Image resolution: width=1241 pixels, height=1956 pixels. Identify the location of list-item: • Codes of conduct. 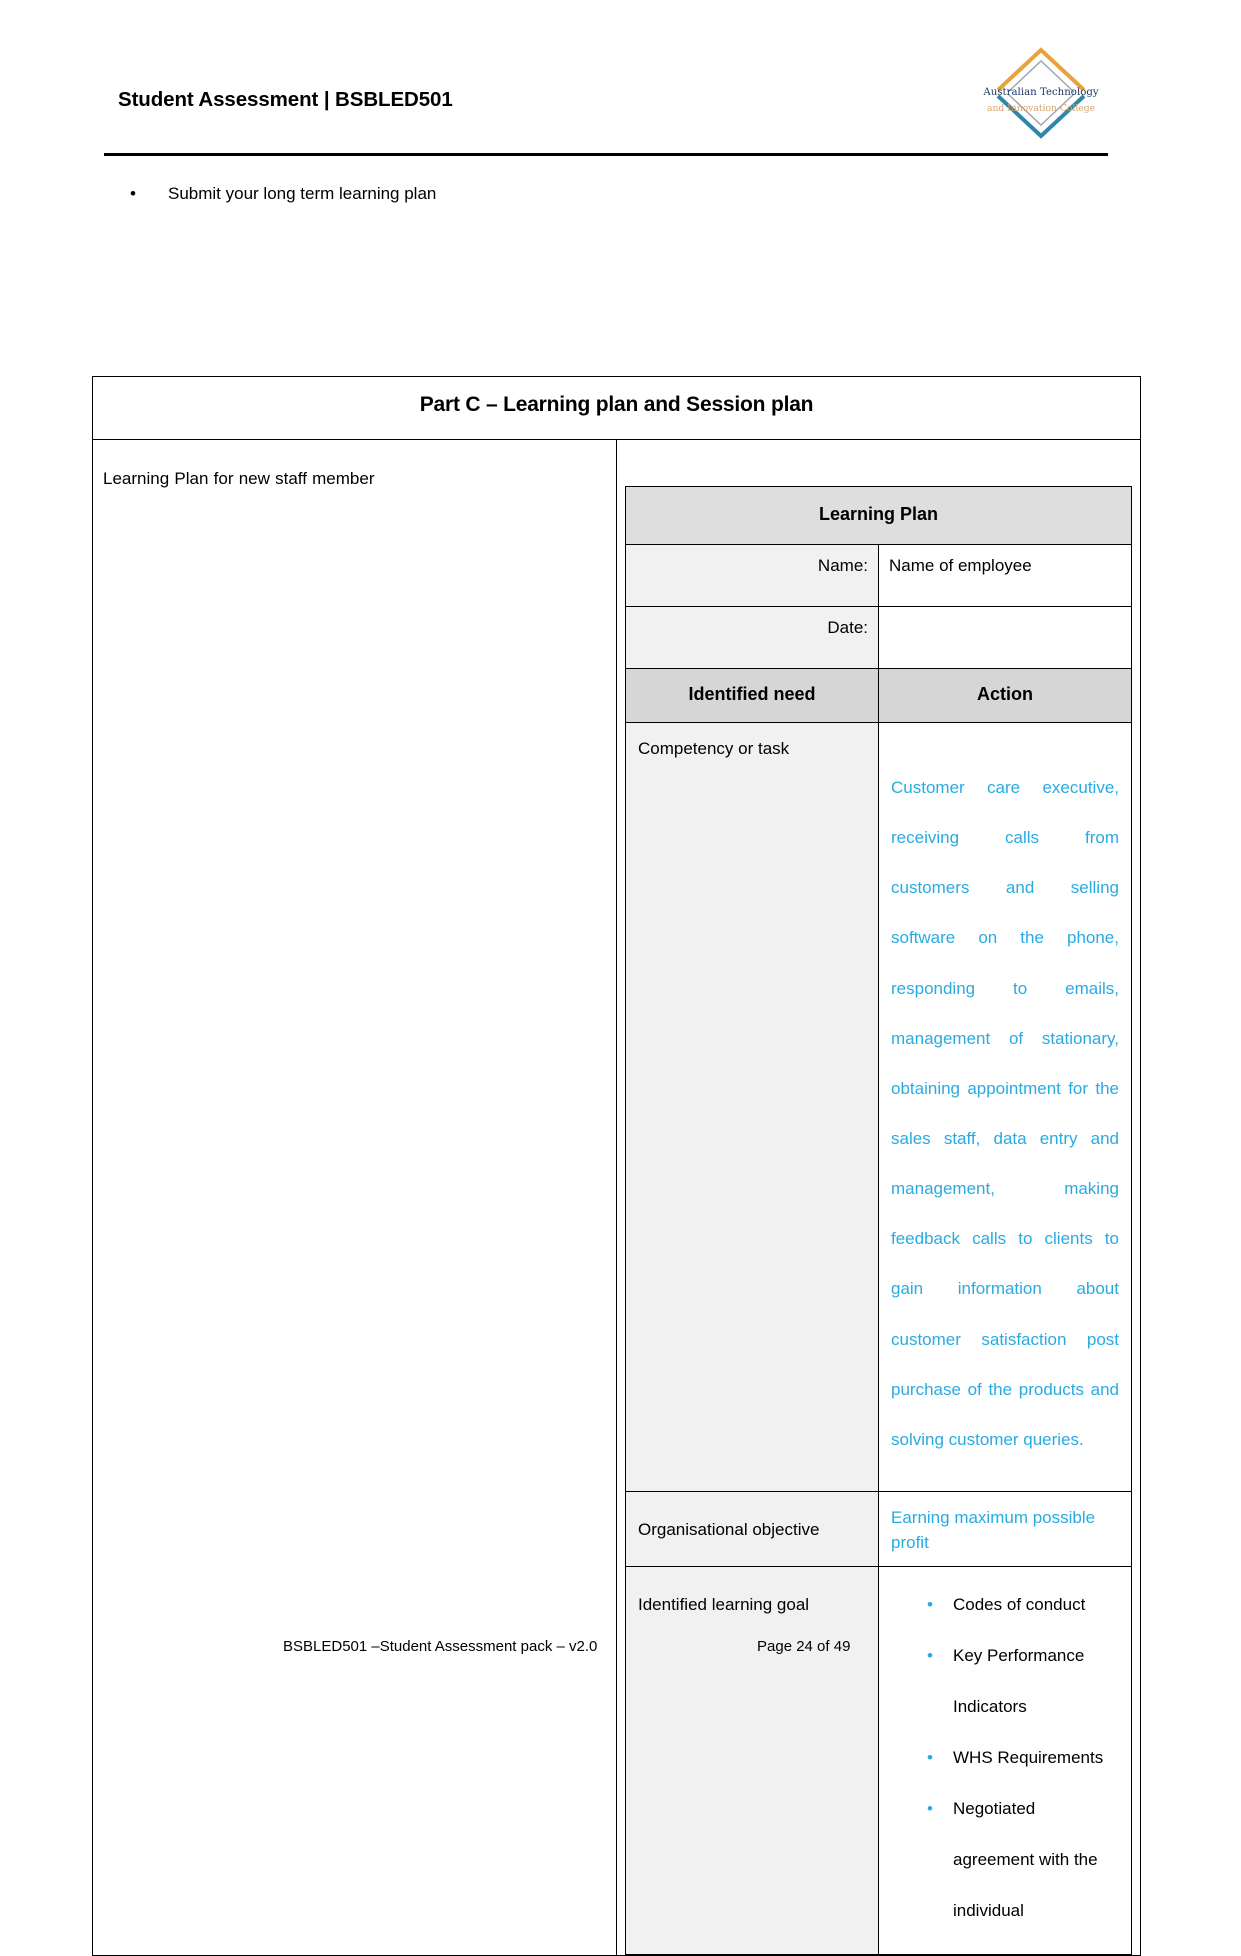
(1005, 1604).